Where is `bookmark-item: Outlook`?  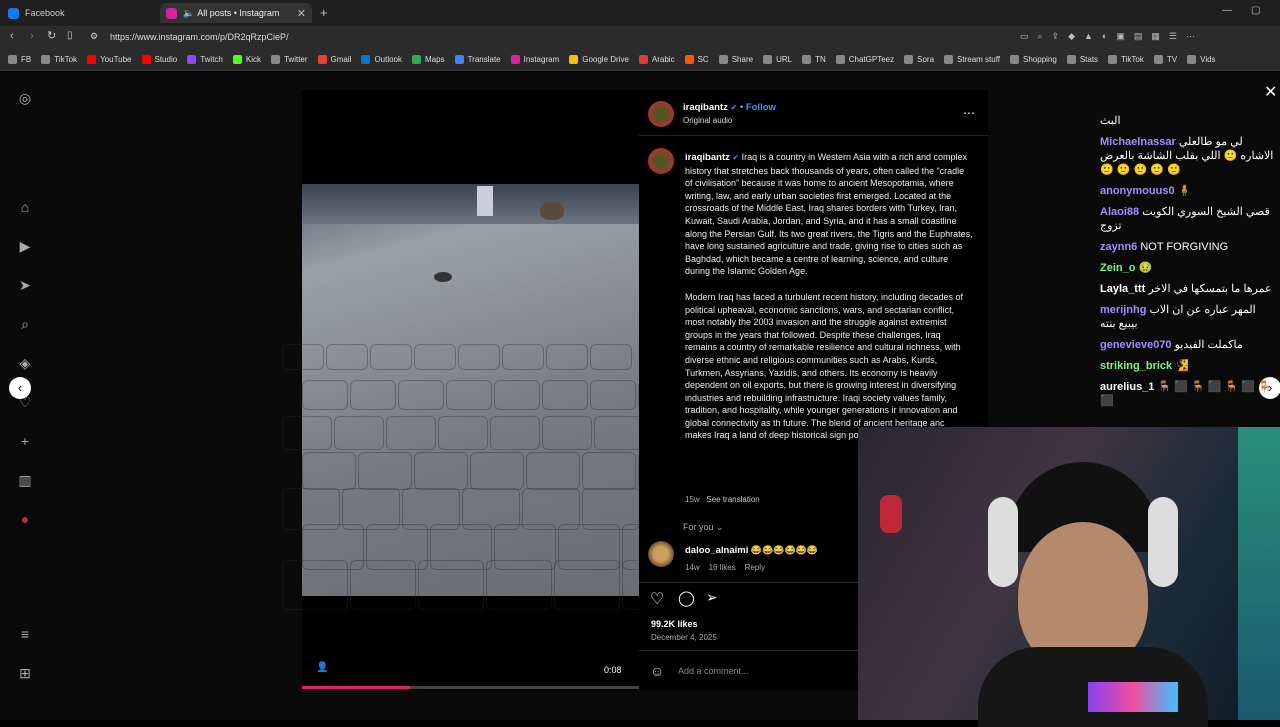
bookmark-item: Outlook is located at coordinates (381, 59).